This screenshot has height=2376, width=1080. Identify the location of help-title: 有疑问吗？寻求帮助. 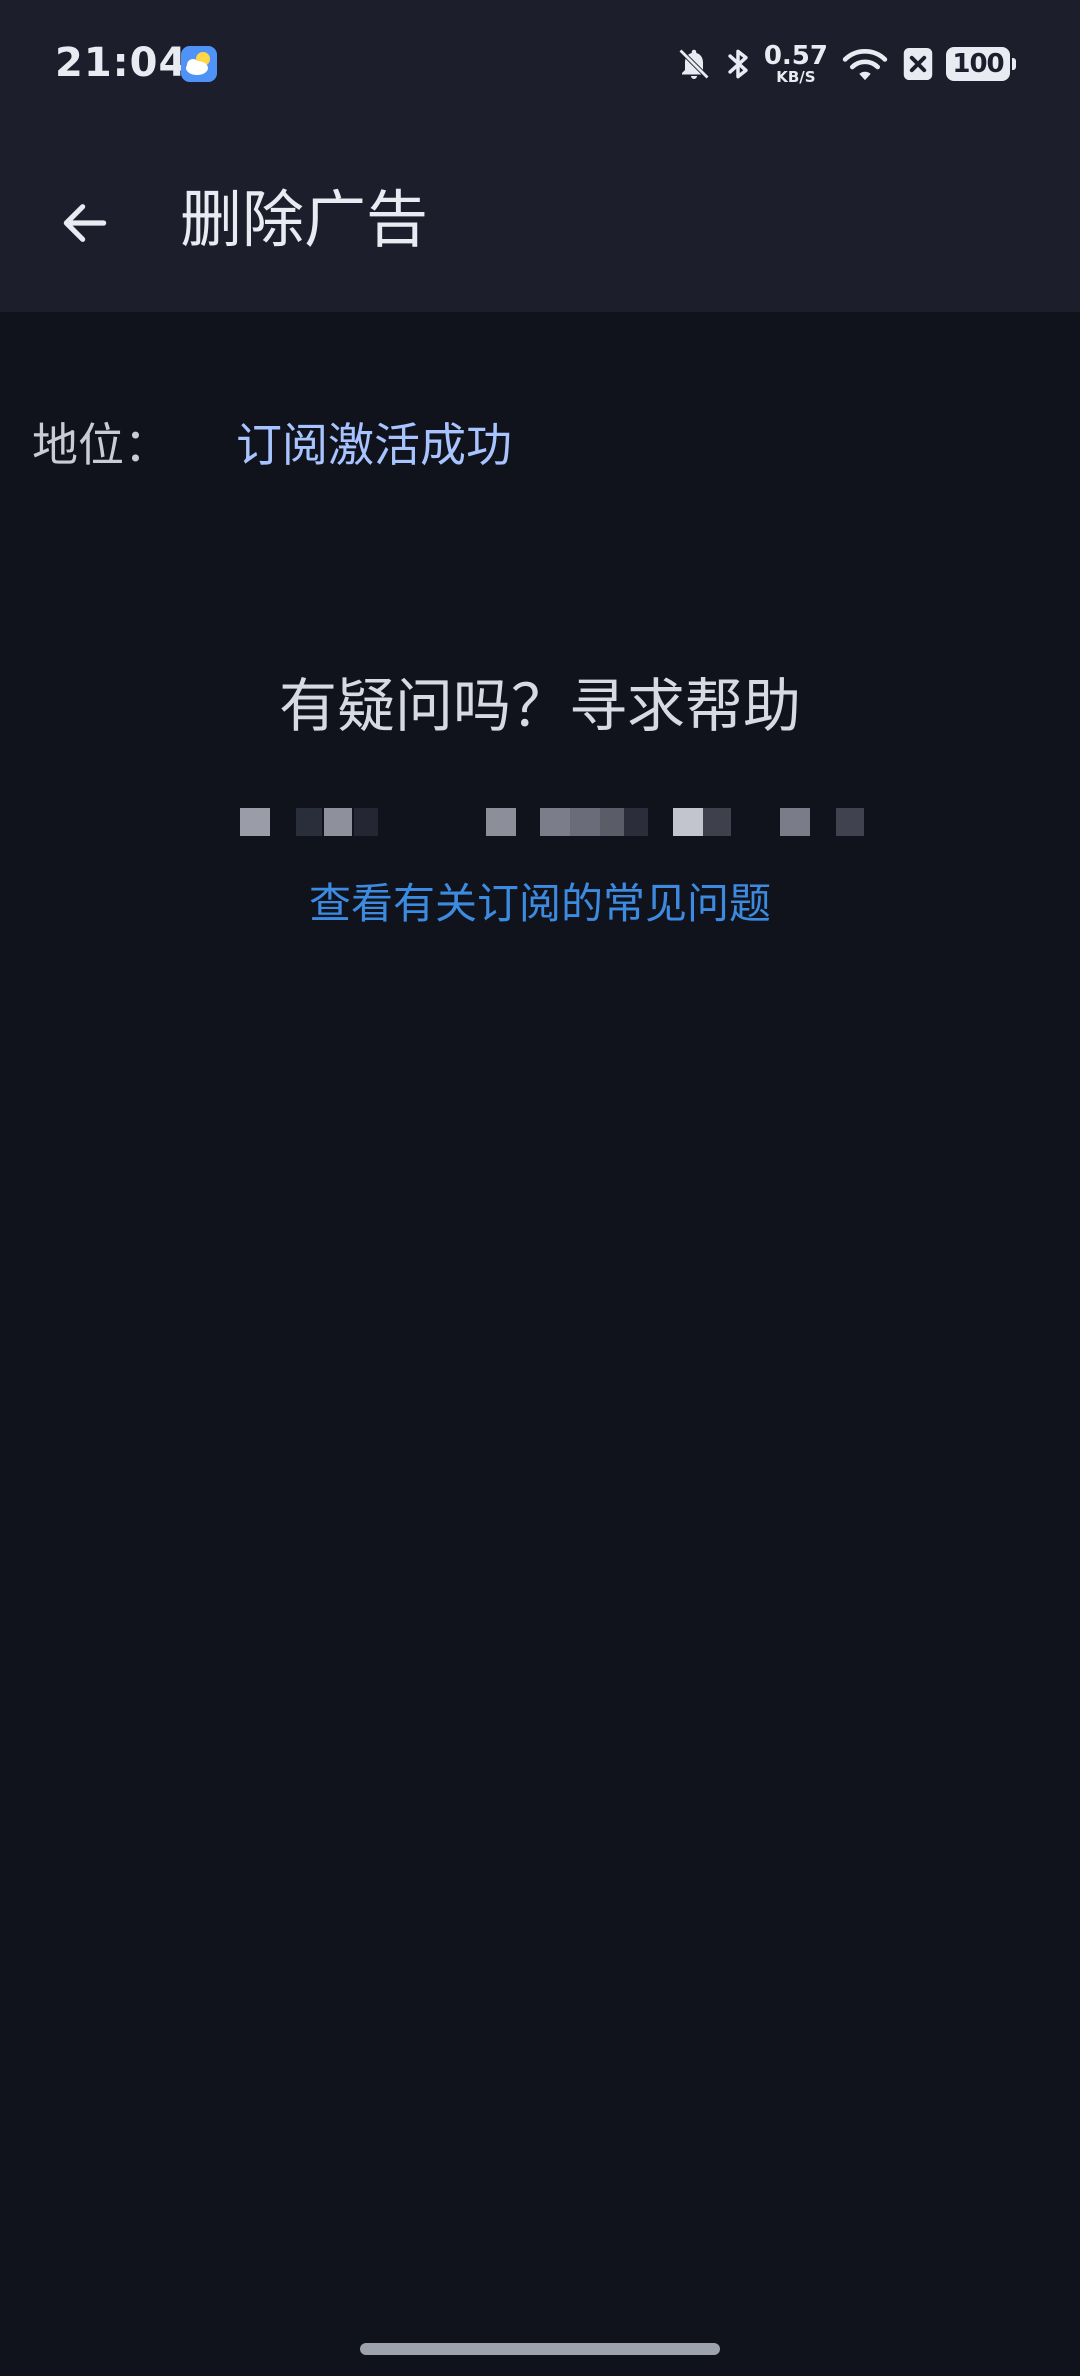
(539, 706).